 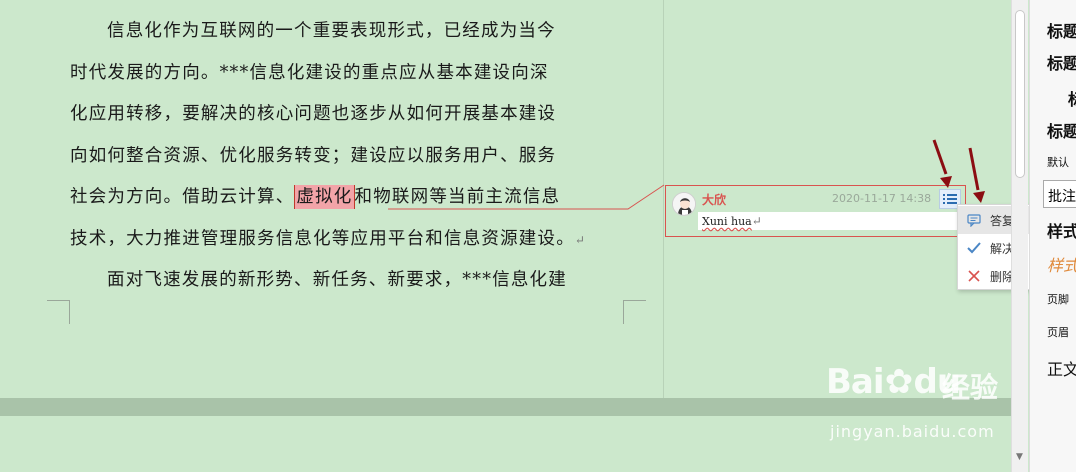 What do you see at coordinates (1058, 162) in the screenshot?
I see `style-default: 默认` at bounding box center [1058, 162].